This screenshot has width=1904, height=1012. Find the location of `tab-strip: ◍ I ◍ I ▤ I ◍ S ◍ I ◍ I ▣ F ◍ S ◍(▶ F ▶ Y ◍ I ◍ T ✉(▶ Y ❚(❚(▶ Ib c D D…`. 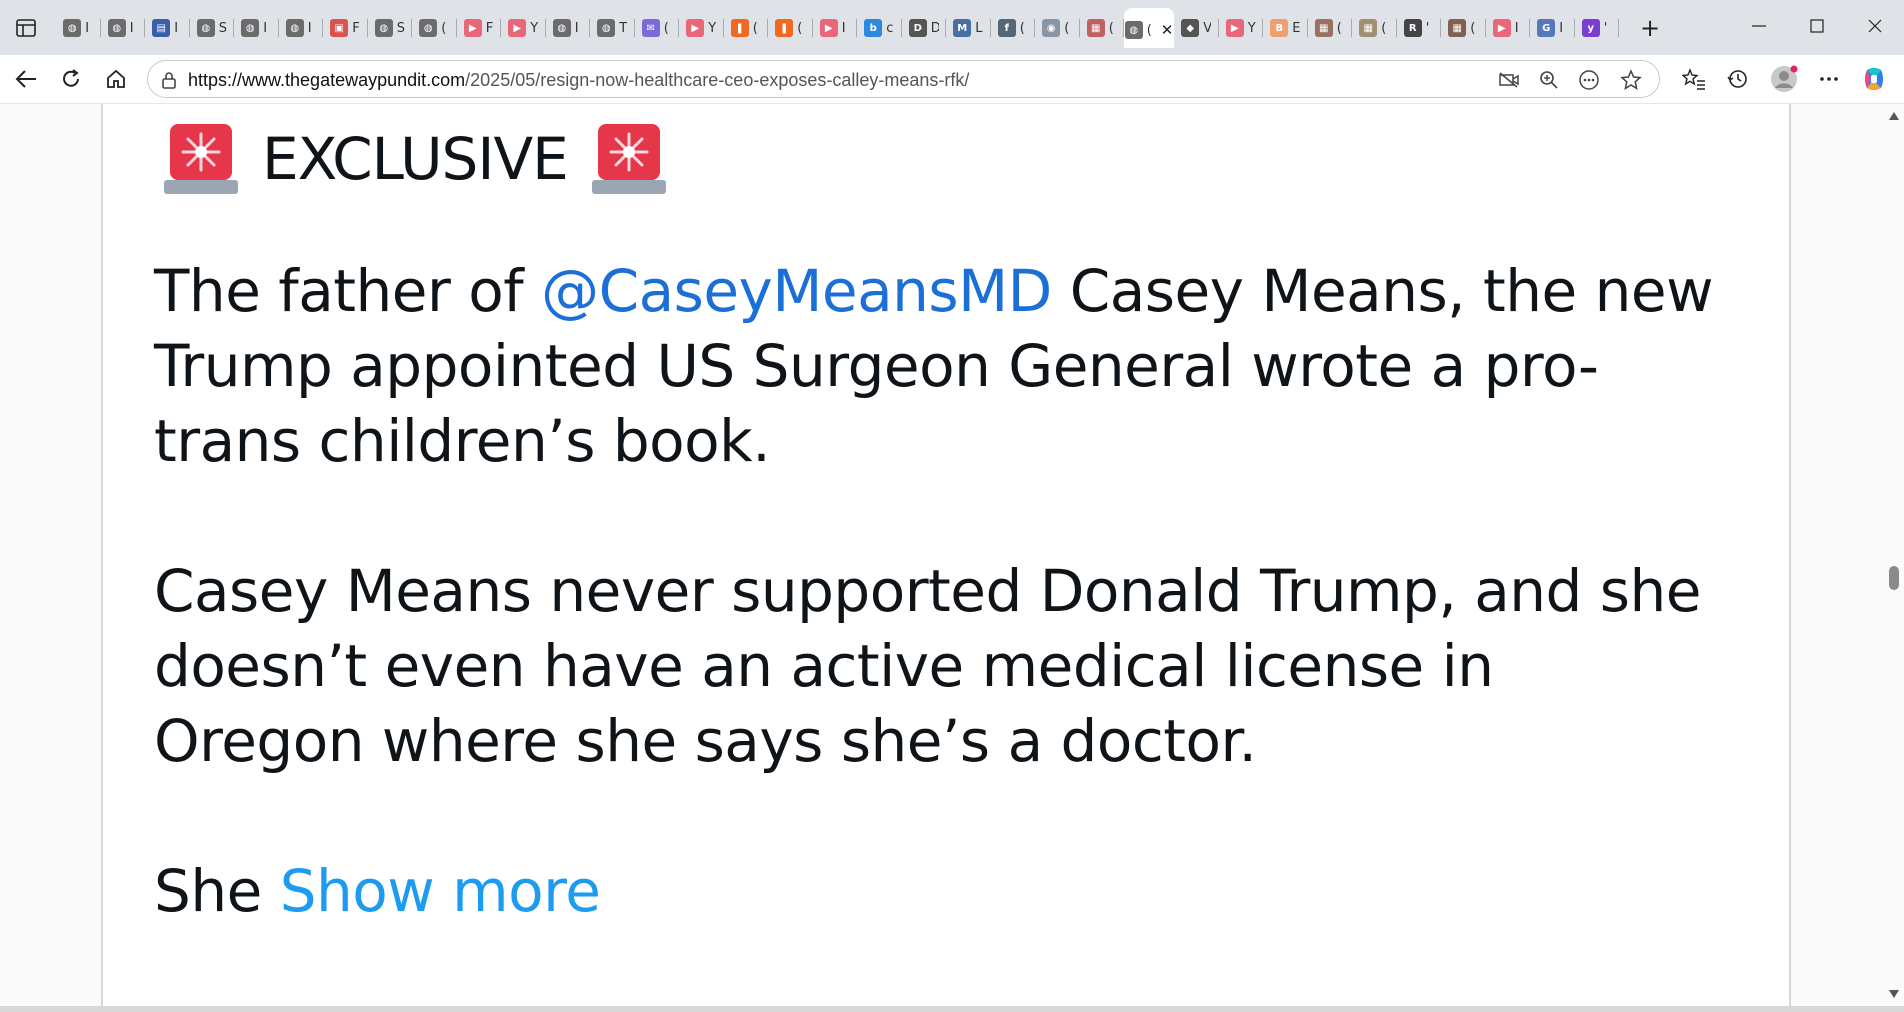

tab-strip: ◍ I ◍ I ▤ I ◍ S ◍ I ◍ I ▣ F ◍ S ◍(▶ F ▶ Y ◍ I ◍ T ✉(▶ Y ❚(❚(▶ Ib c D D… is located at coordinates (952, 28).